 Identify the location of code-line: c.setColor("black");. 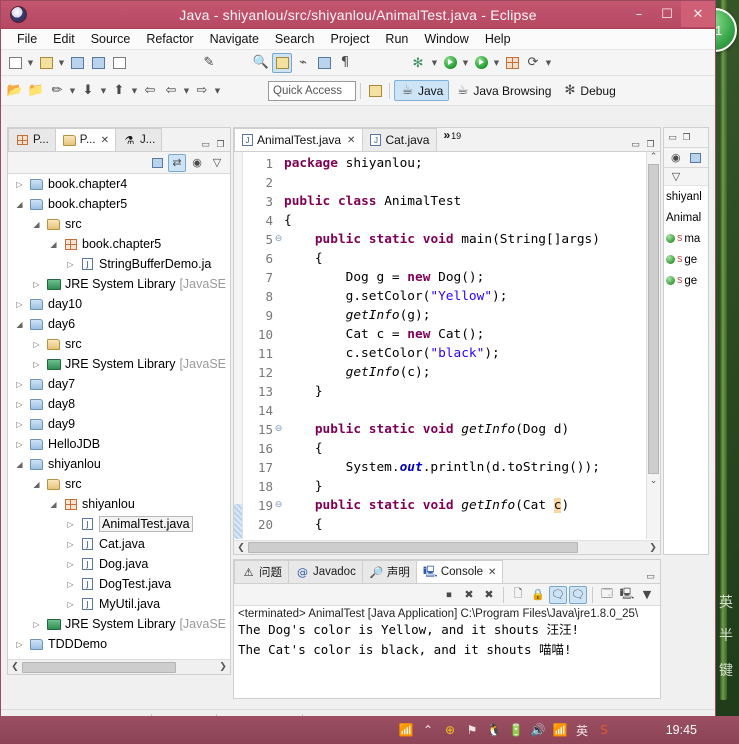
(472, 353).